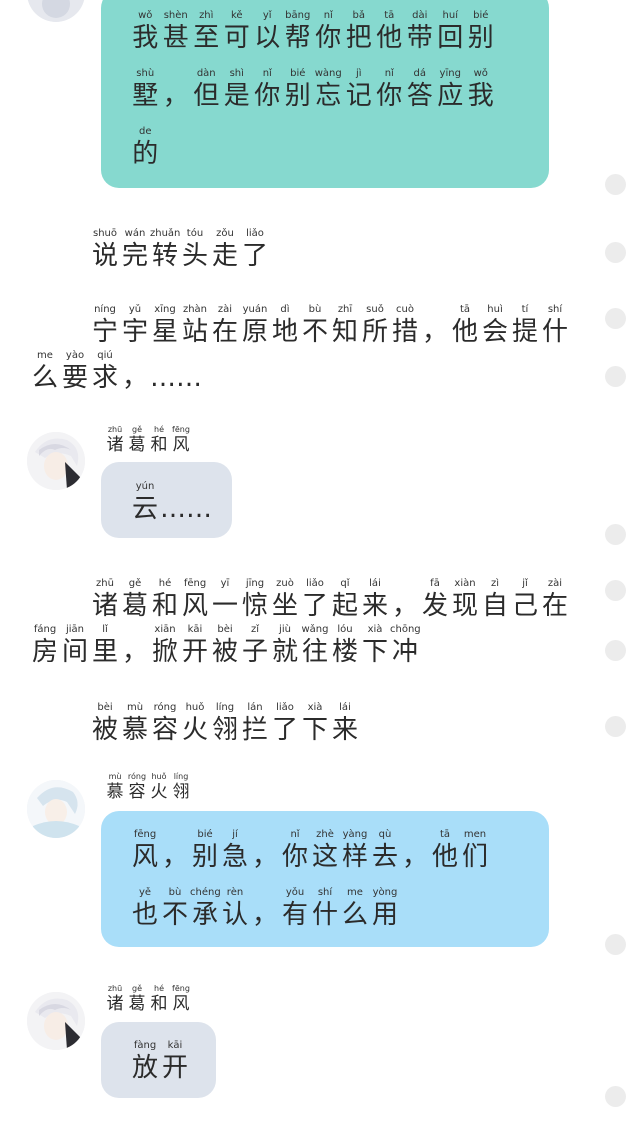  Describe the element at coordinates (164, 652) in the screenshot. I see `hanzi: 掀` at that location.